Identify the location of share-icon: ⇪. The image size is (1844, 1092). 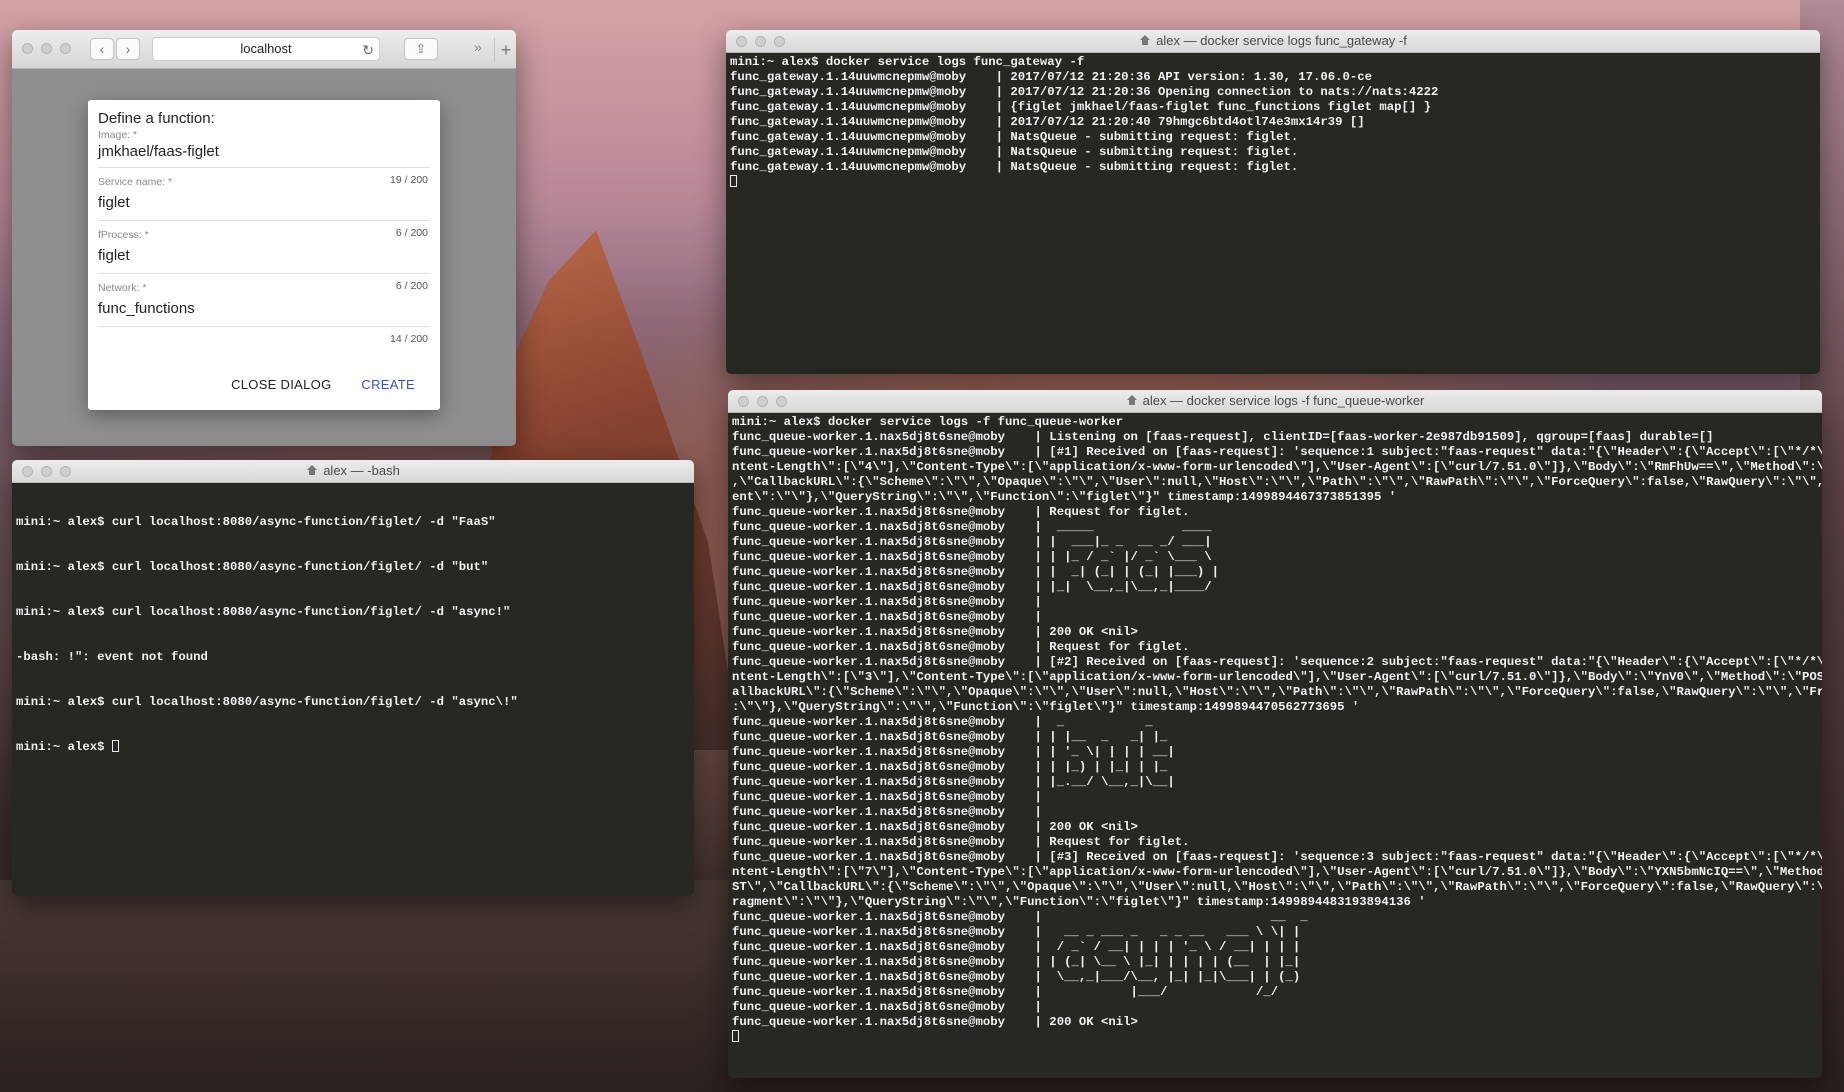
(421, 48).